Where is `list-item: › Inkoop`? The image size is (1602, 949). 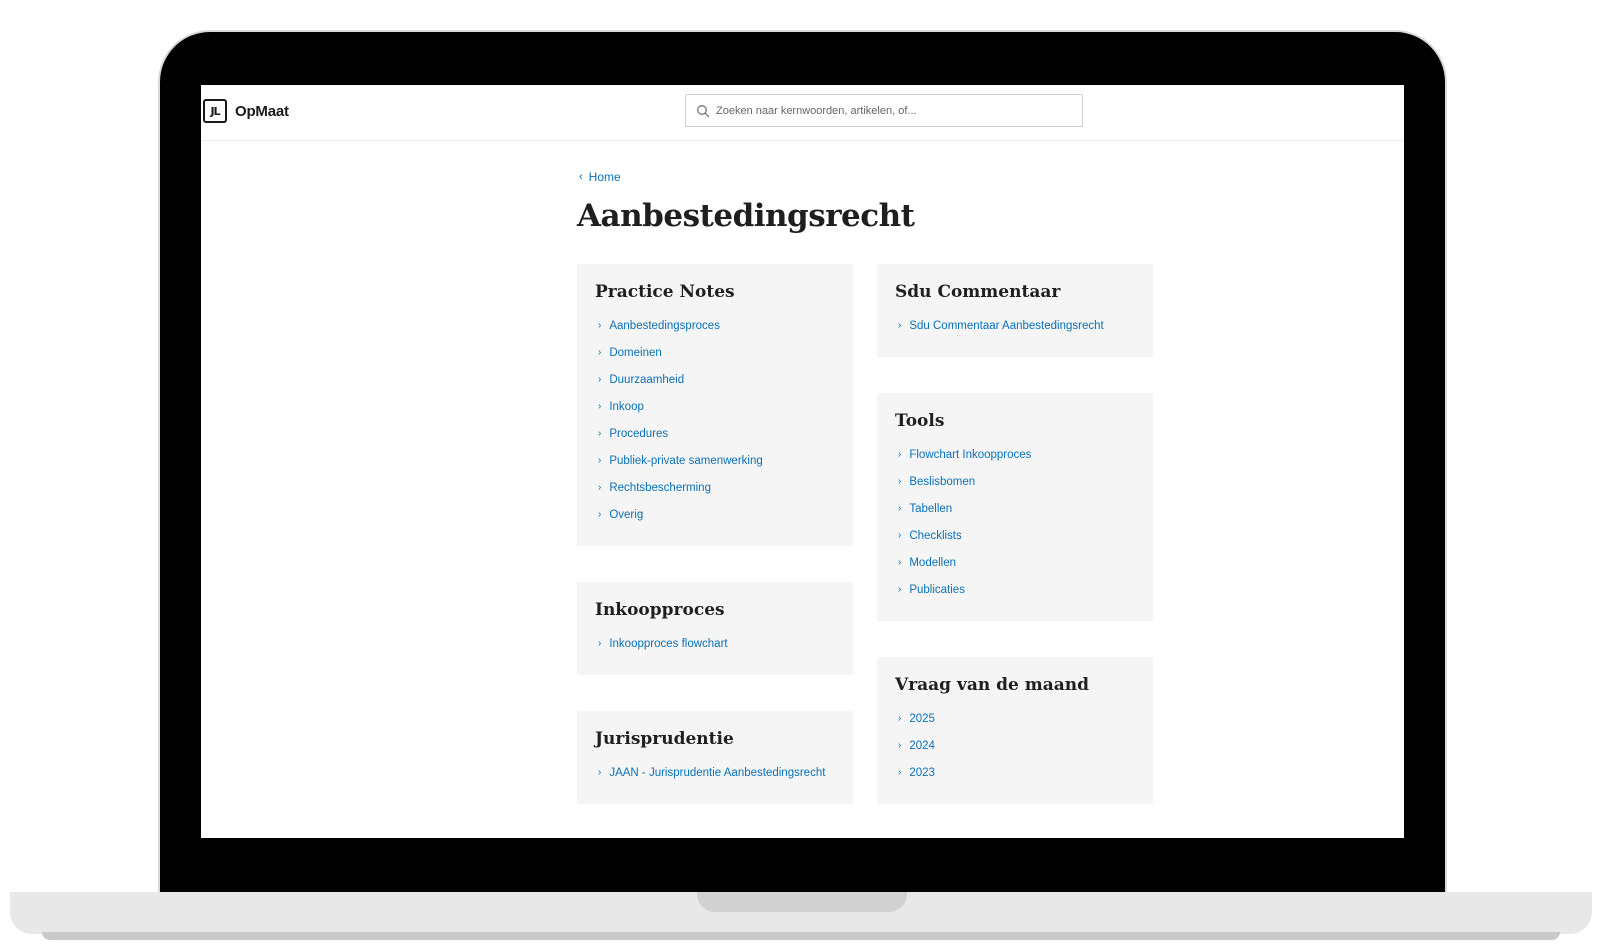 list-item: › Inkoop is located at coordinates (715, 406).